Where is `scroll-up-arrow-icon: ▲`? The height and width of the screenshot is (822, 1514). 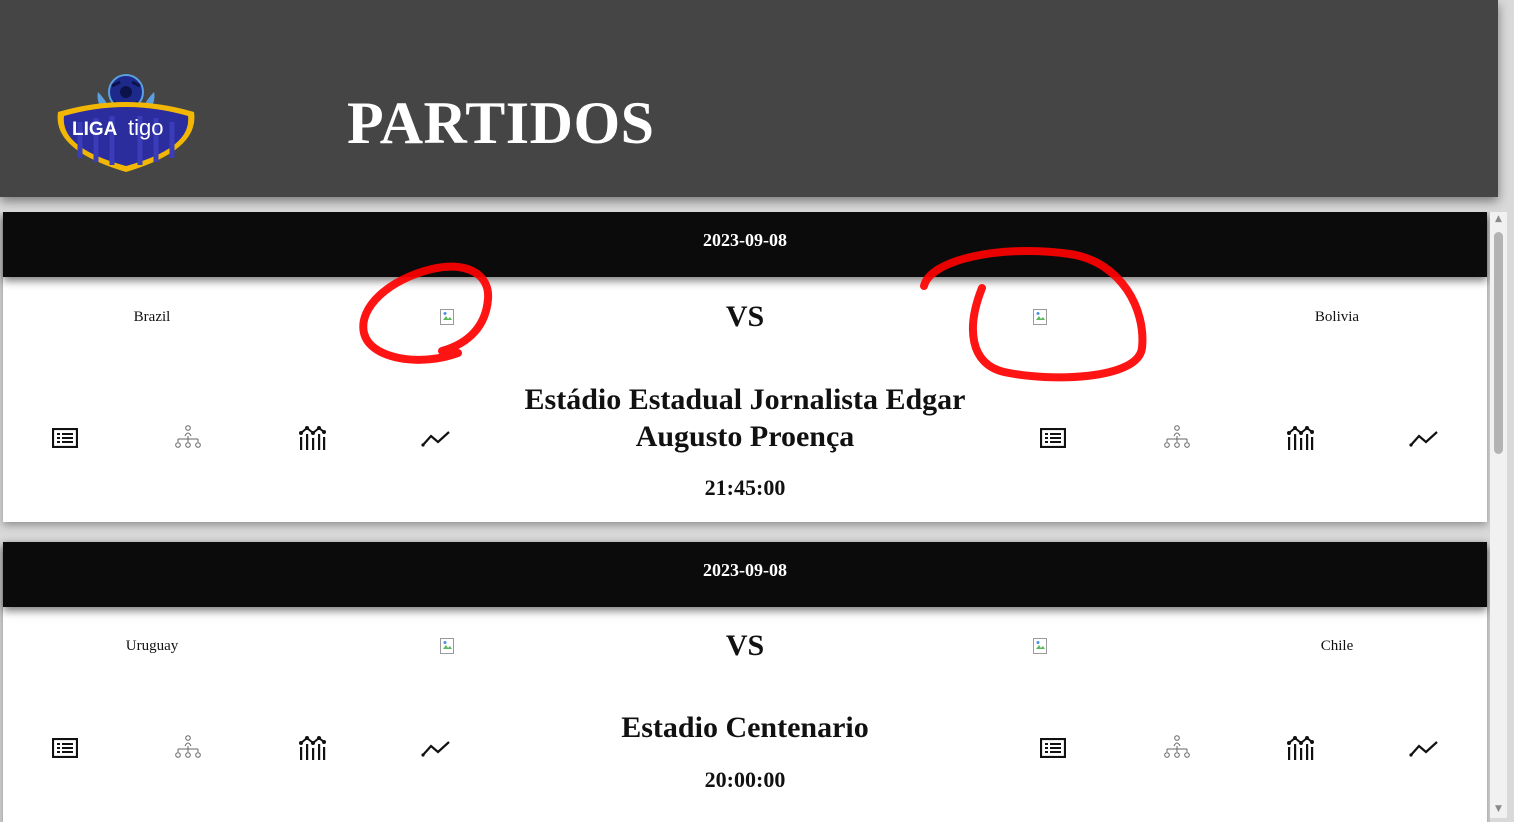
scroll-up-arrow-icon: ▲ is located at coordinates (1498, 219).